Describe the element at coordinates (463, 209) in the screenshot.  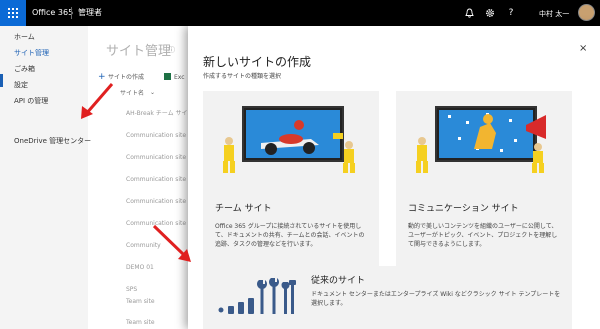
I see `communication-site-title: コミュニケーション サイト` at that location.